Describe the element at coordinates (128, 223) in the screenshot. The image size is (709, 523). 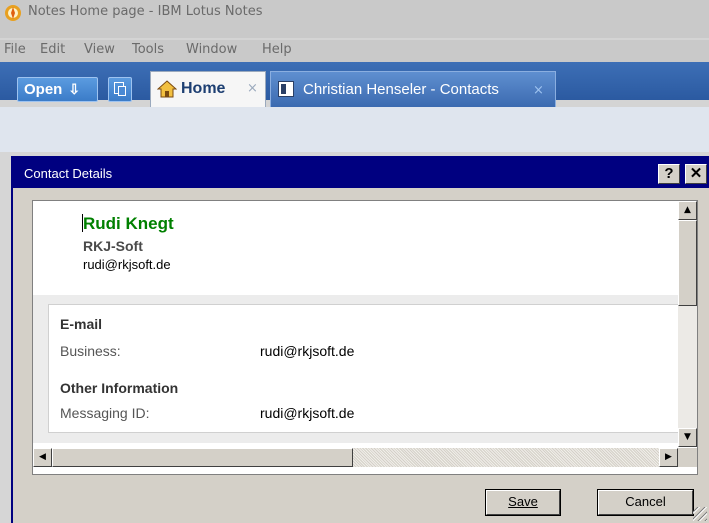
I see `contact-name: Rudi Knegt` at that location.